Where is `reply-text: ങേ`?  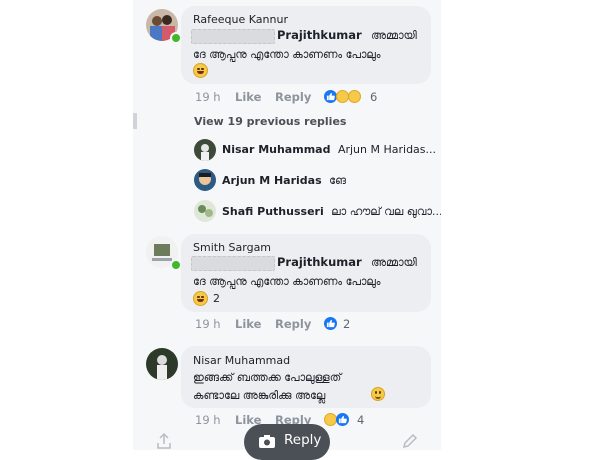
reply-text: ങേ is located at coordinates (338, 180).